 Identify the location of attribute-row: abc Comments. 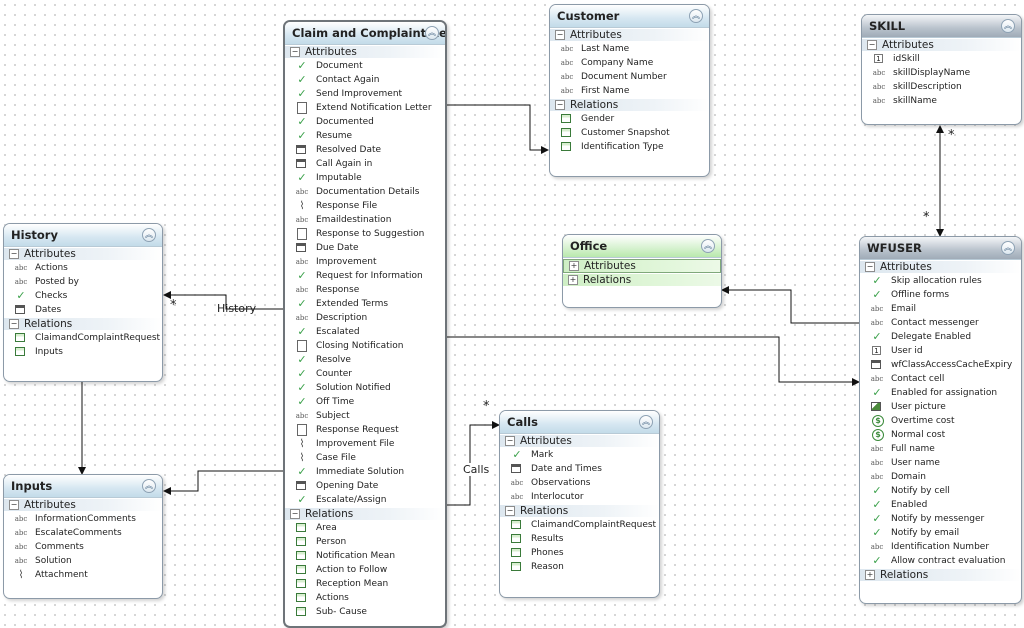
(83, 547).